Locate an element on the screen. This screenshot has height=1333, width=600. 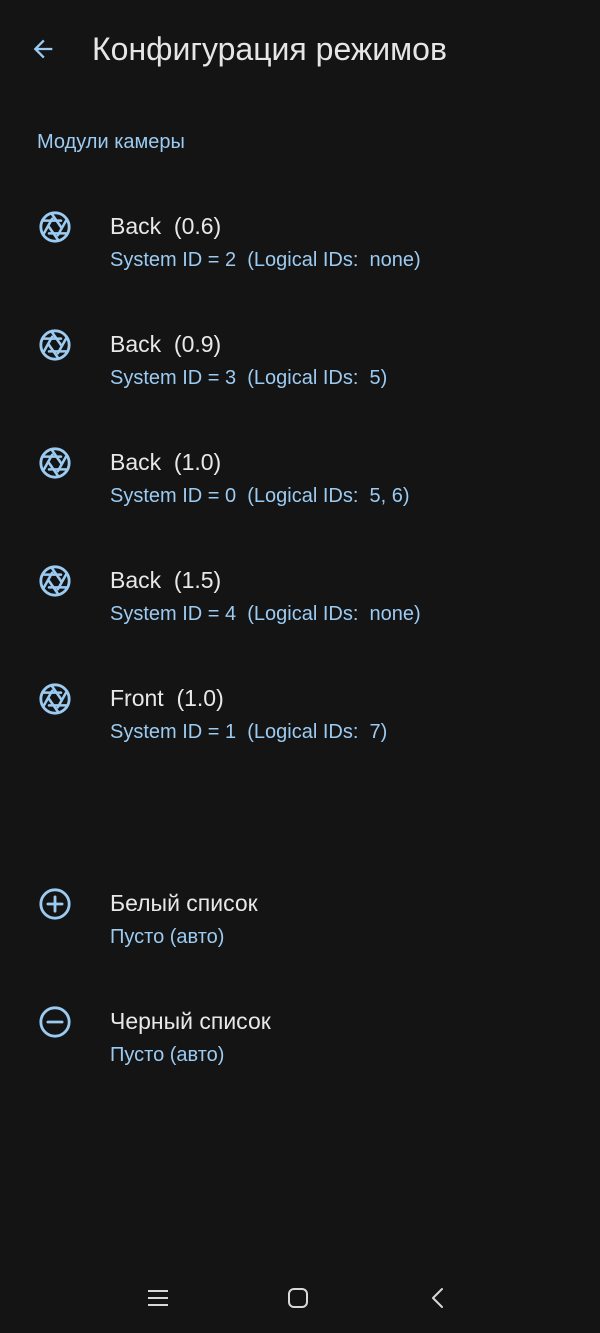
camera-item-subtitle: System ID = 3 (Logical IDs: 5) is located at coordinates (249, 378).